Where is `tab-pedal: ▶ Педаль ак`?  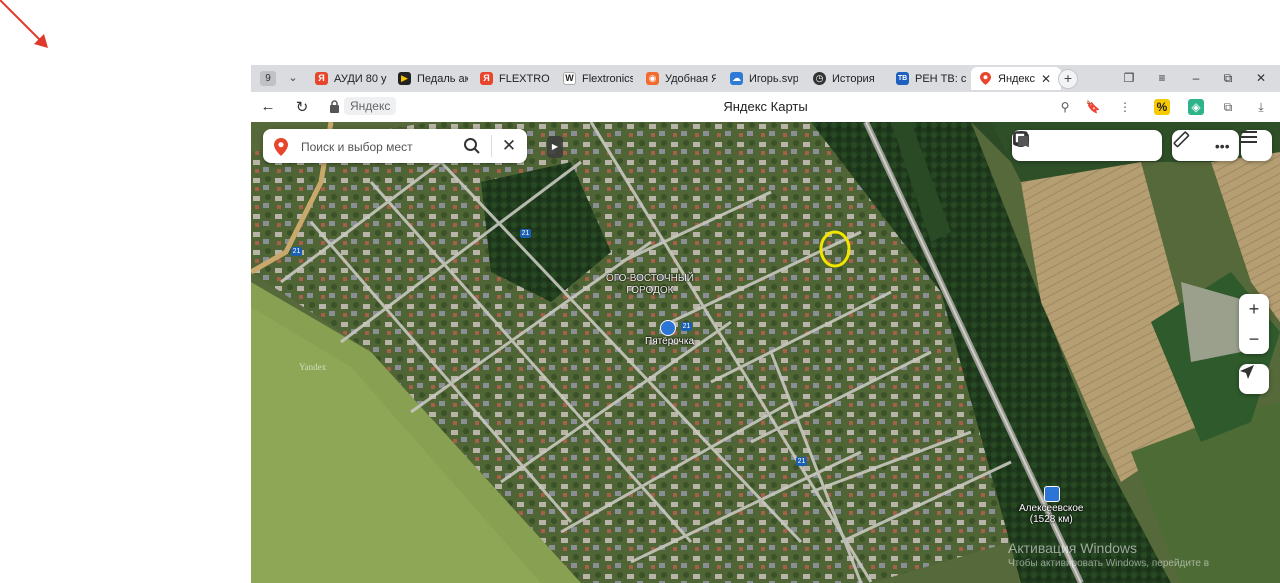 tab-pedal: ▶ Педаль ак is located at coordinates (433, 78).